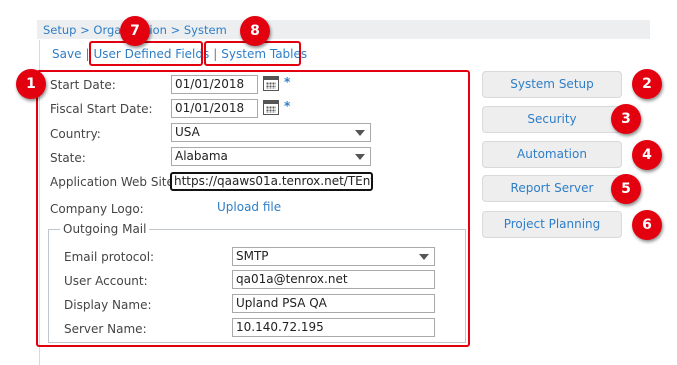  What do you see at coordinates (647, 225) in the screenshot?
I see `annotation-badge-6: 6` at bounding box center [647, 225].